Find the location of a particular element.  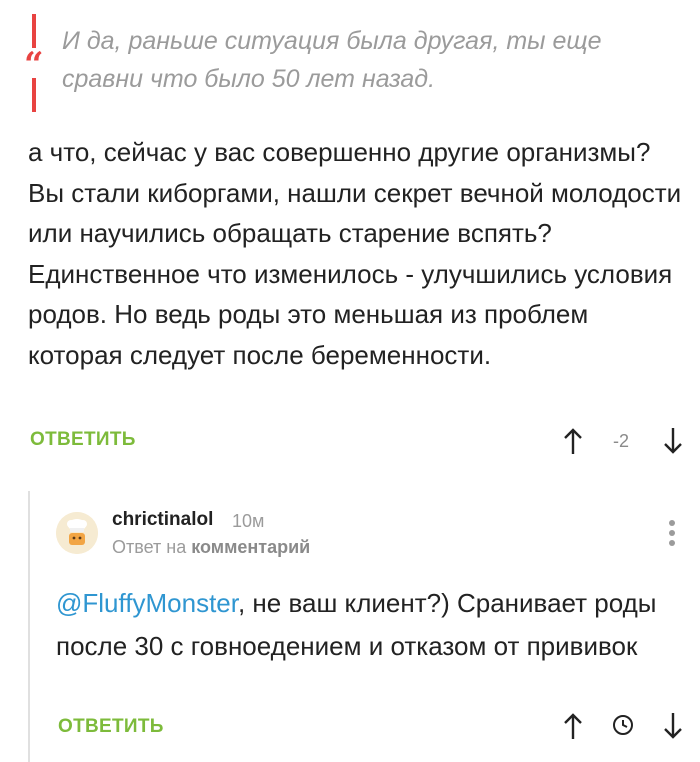

reply-to-info: Ответ на комментарий is located at coordinates (211, 547).